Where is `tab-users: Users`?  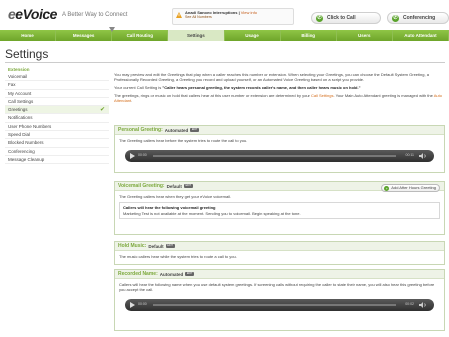 tab-users: Users is located at coordinates (365, 35).